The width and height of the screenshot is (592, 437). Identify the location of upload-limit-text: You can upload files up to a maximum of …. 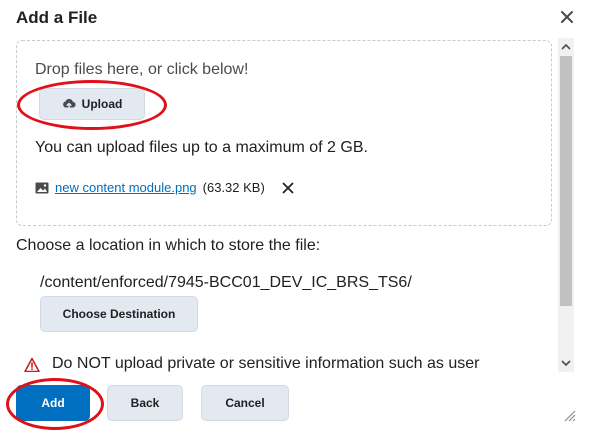
(201, 147).